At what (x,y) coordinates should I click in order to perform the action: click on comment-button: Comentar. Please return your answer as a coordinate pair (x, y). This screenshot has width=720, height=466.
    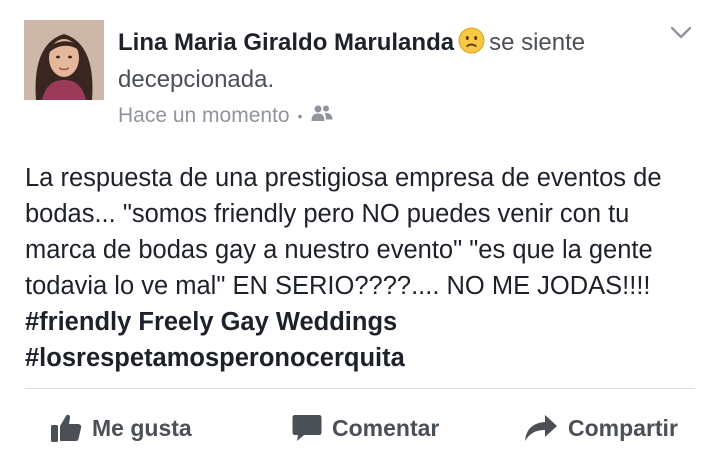
    Looking at the image, I should click on (365, 428).